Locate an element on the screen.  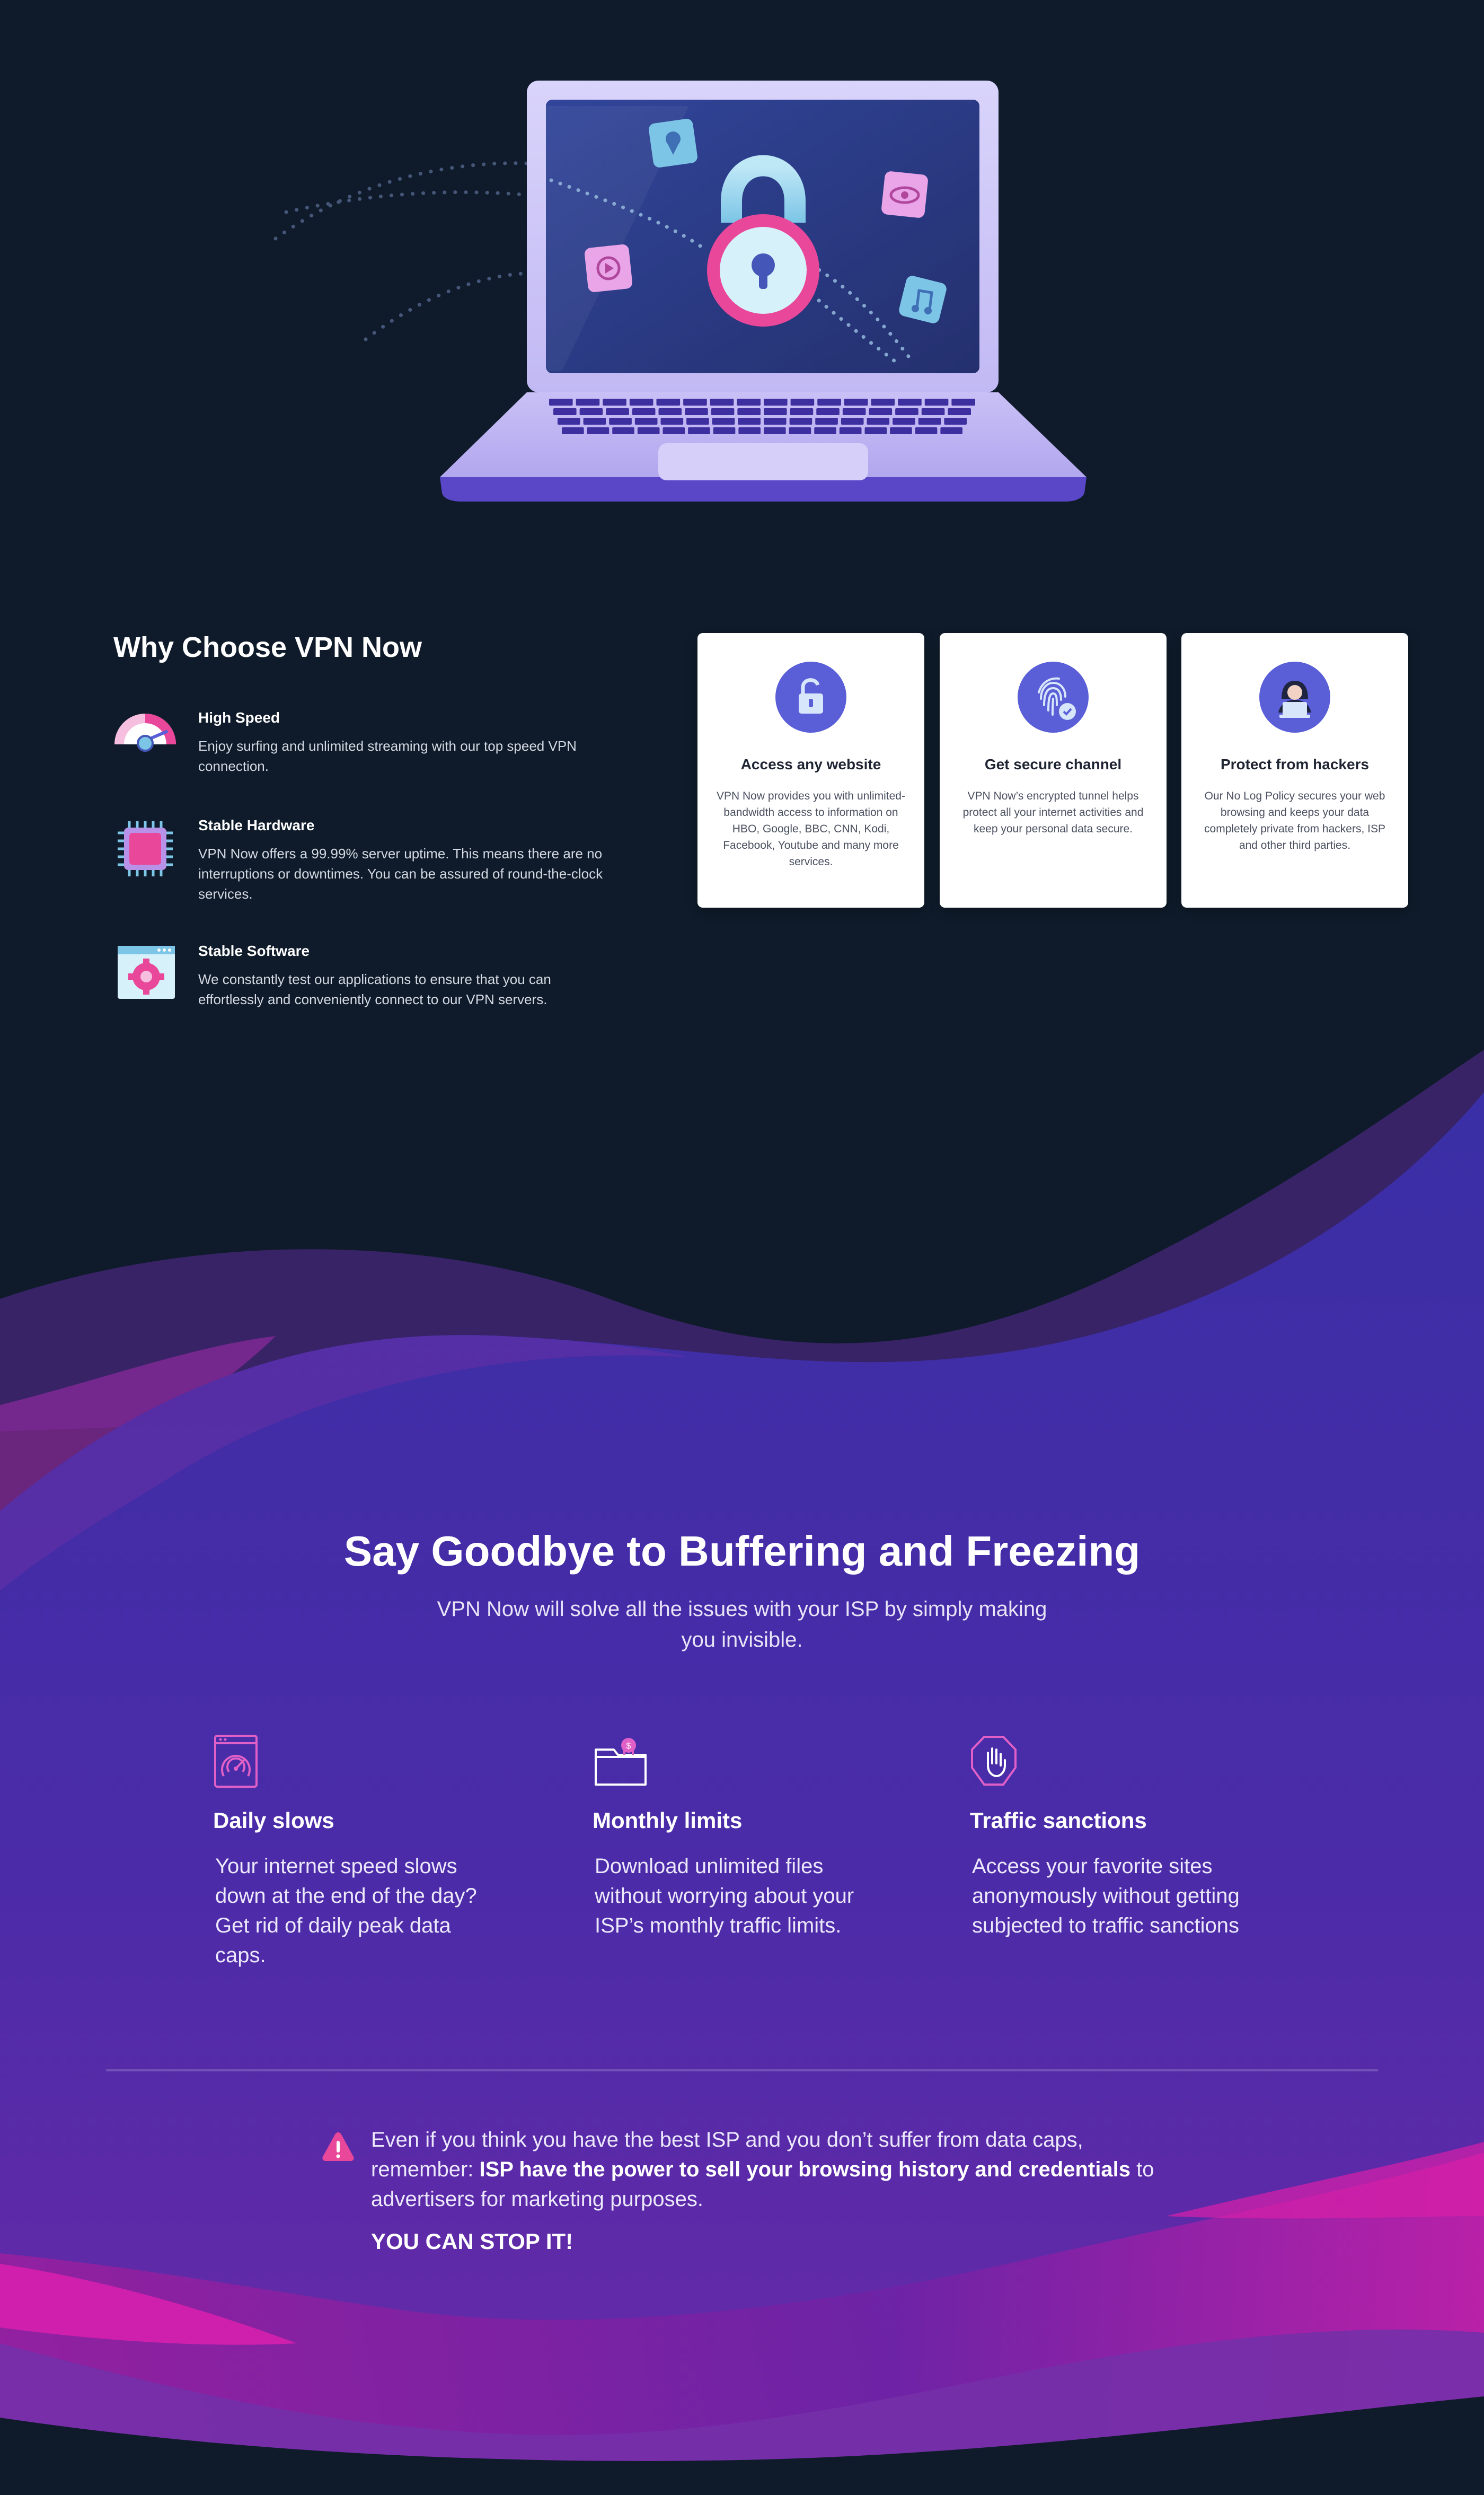
issue-title: Monthly limits is located at coordinates (668, 1820).